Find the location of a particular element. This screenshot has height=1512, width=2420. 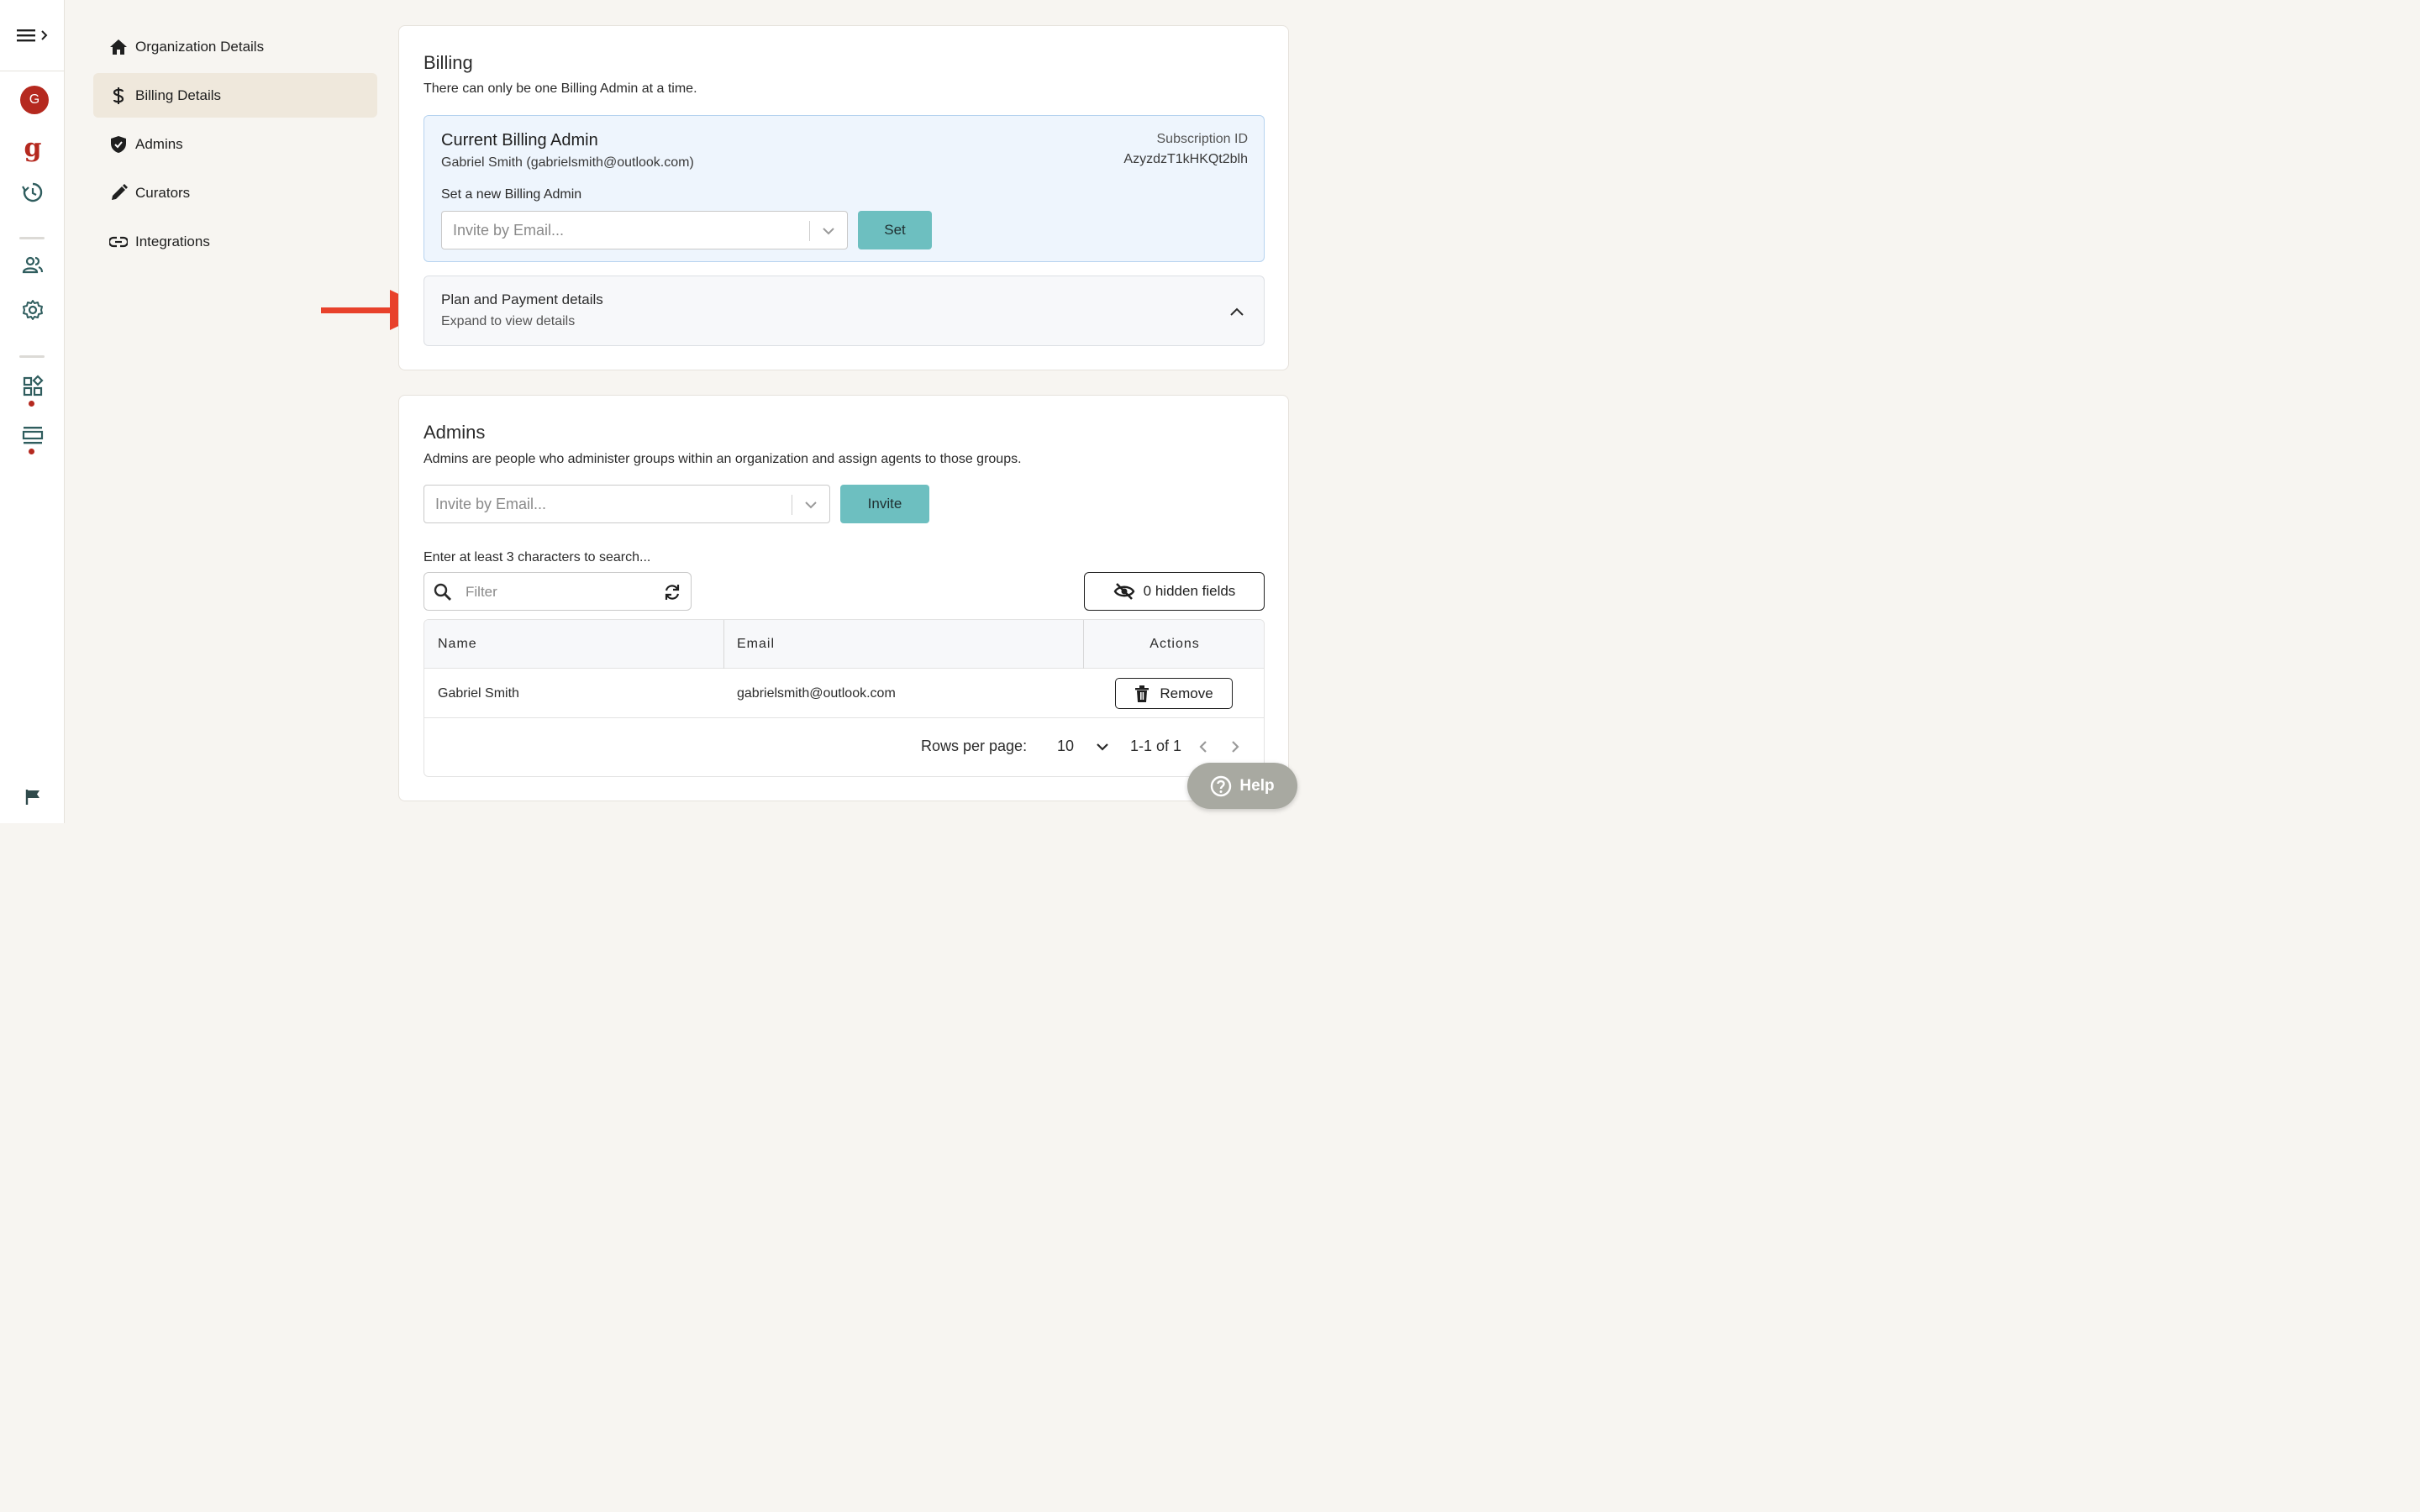

rail-logo-button: g is located at coordinates (33, 148).